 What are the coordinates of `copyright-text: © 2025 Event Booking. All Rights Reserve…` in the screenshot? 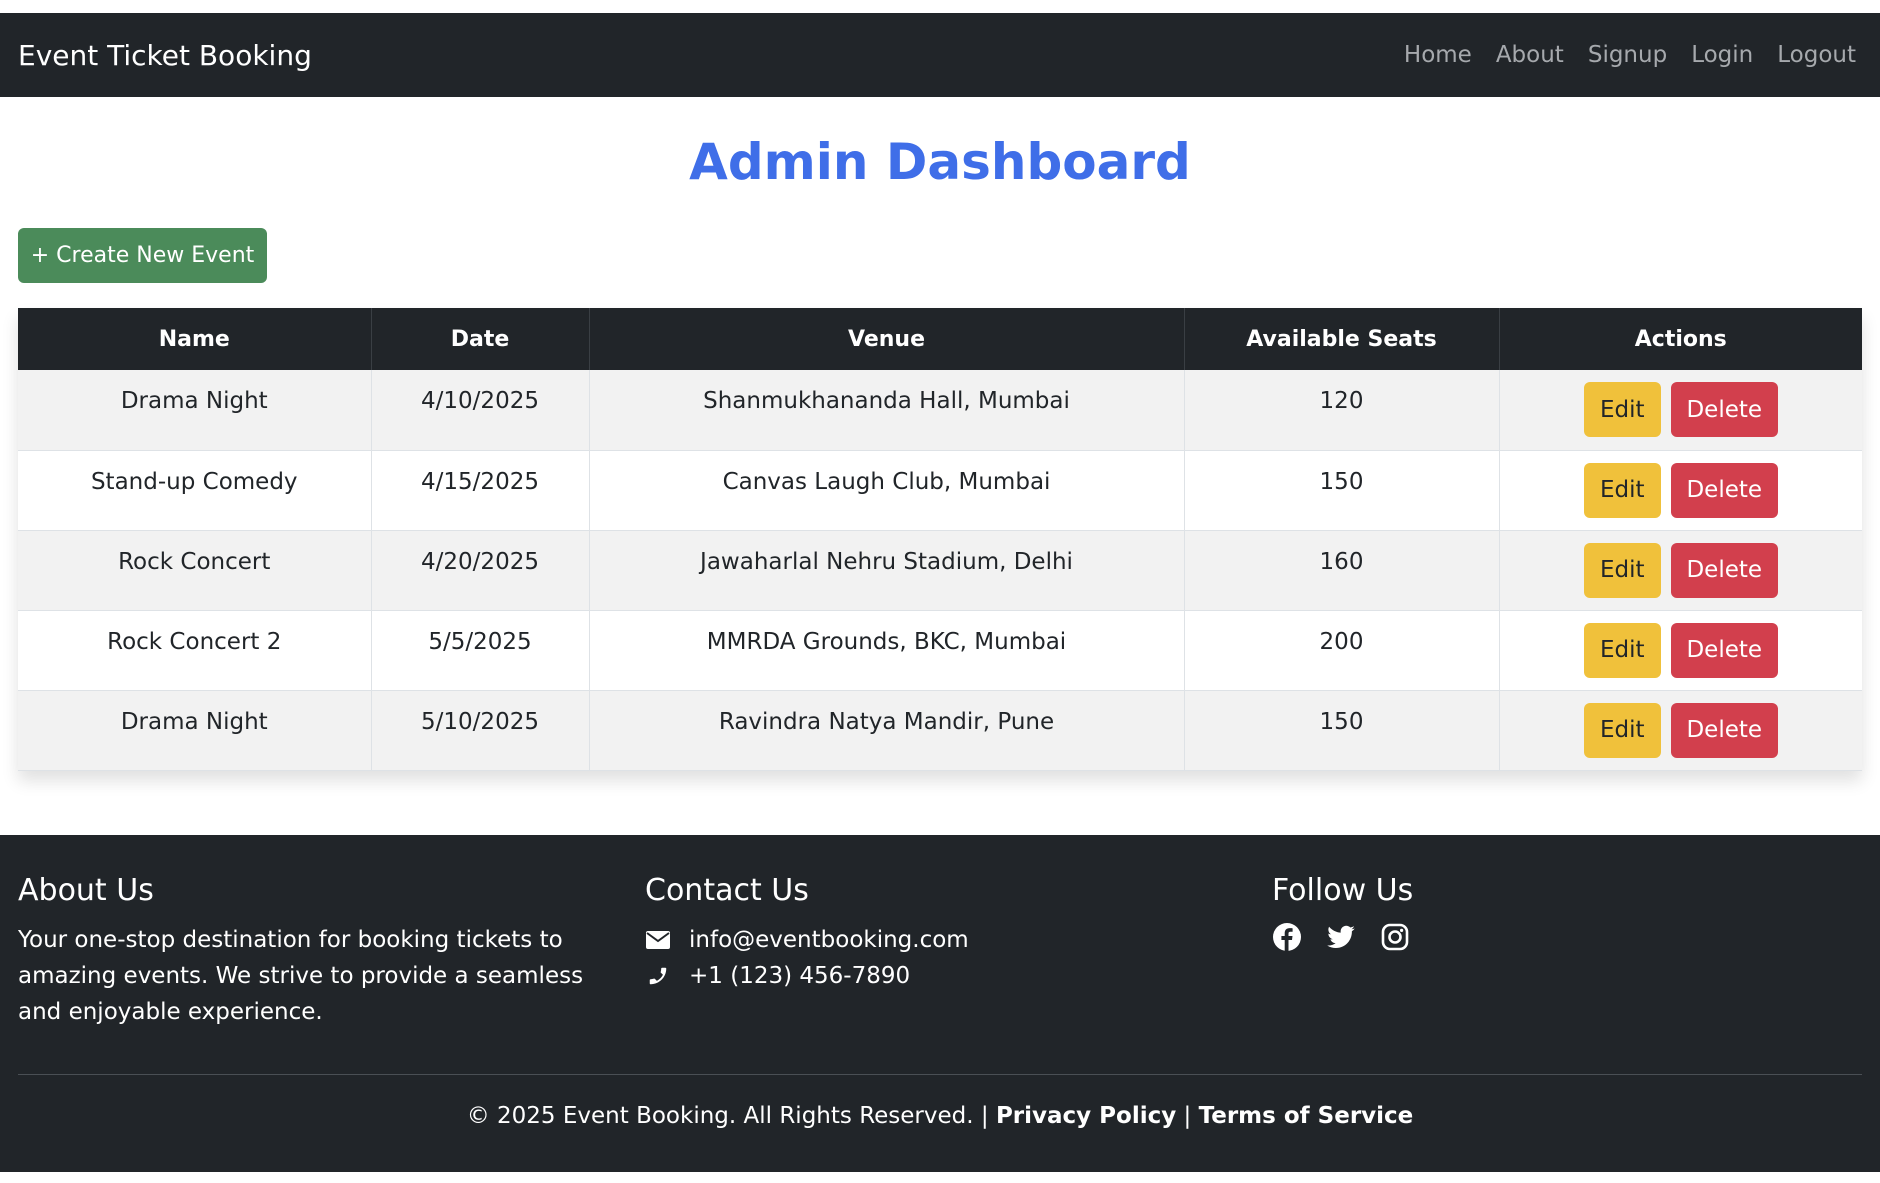 It's located at (727, 1116).